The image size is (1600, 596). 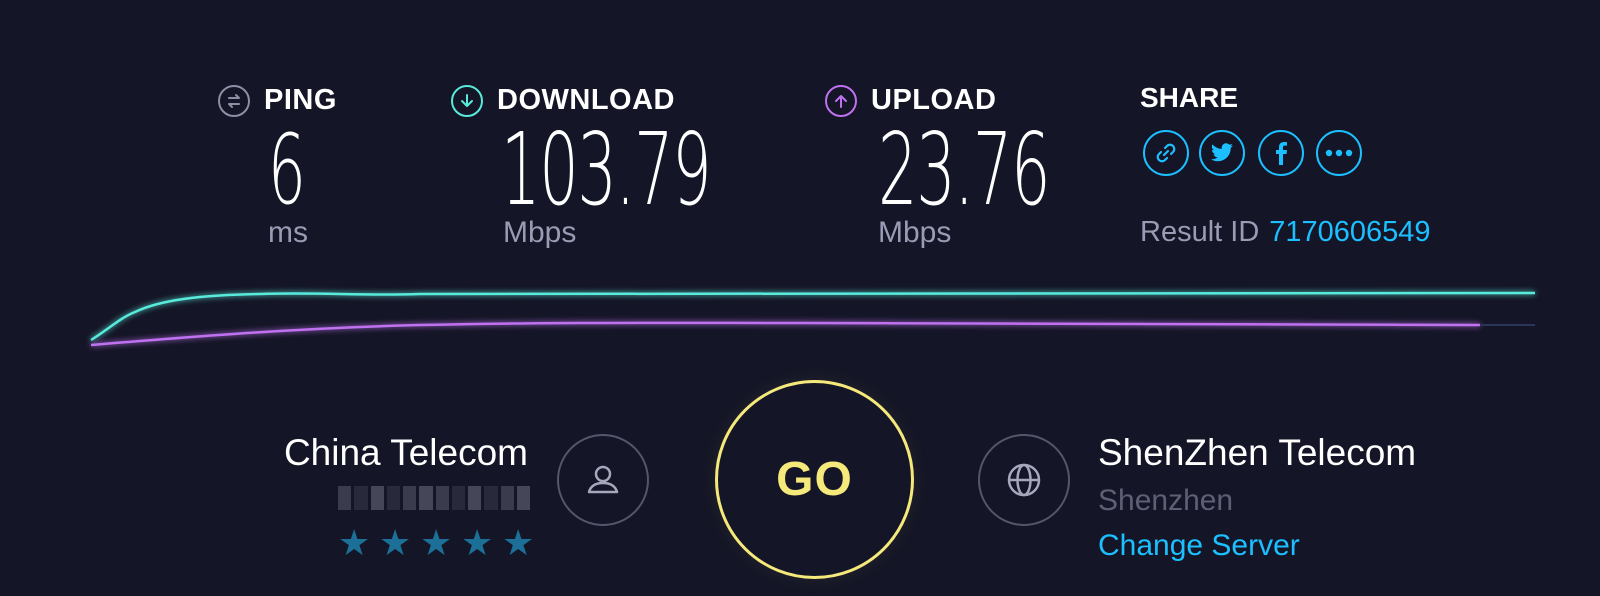 I want to click on server-name: ShenZhen Telecom, so click(x=1257, y=452).